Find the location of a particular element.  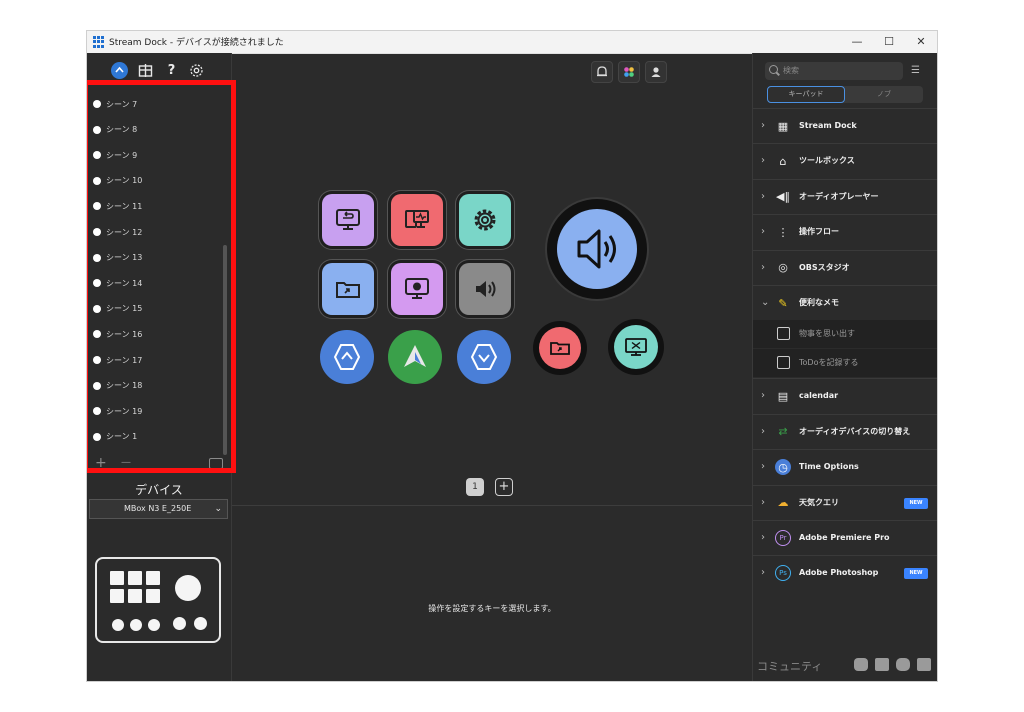

plugin-category: › ☁ 天気クエリ NEW is located at coordinates (845, 502).